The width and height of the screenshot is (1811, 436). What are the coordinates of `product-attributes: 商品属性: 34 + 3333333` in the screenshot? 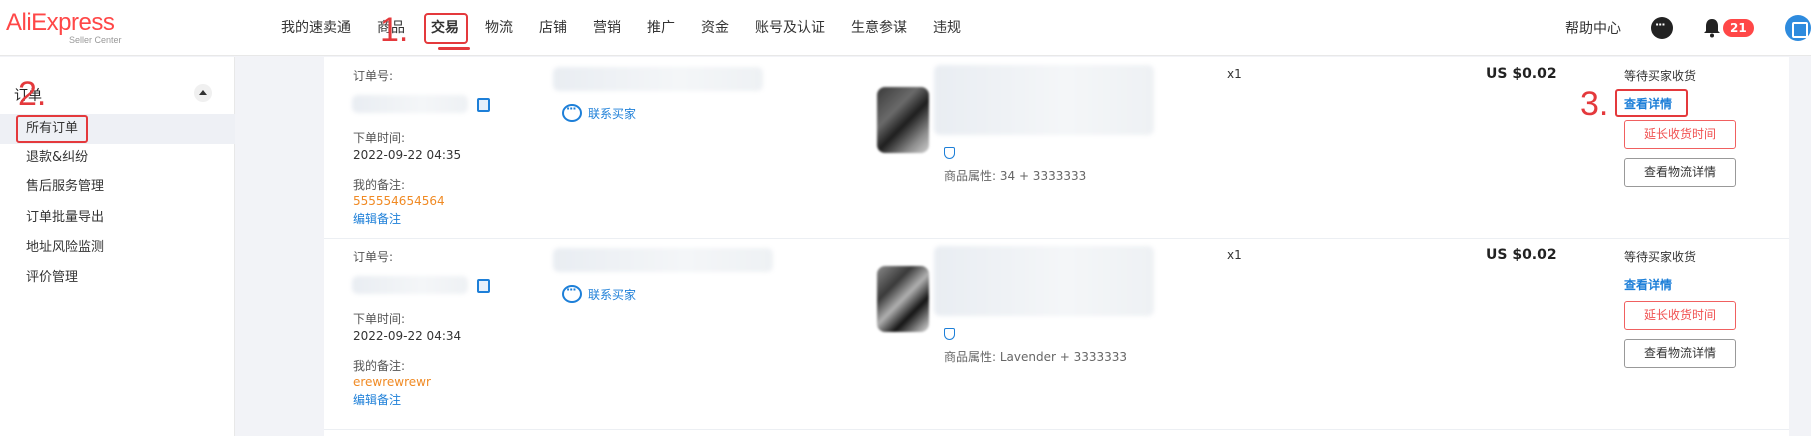 It's located at (1015, 176).